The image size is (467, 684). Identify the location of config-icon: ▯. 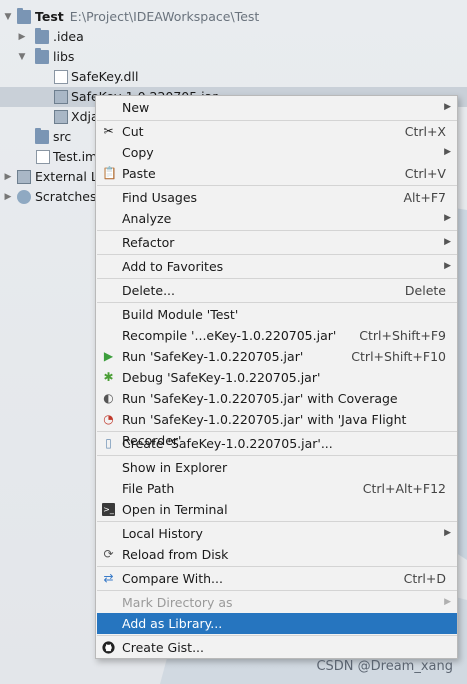
(108, 443).